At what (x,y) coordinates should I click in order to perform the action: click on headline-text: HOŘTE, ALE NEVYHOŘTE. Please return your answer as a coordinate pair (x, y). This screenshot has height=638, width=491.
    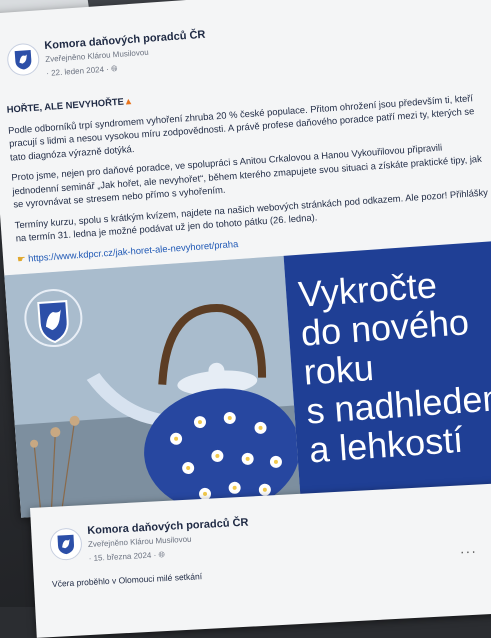
    Looking at the image, I should click on (65, 105).